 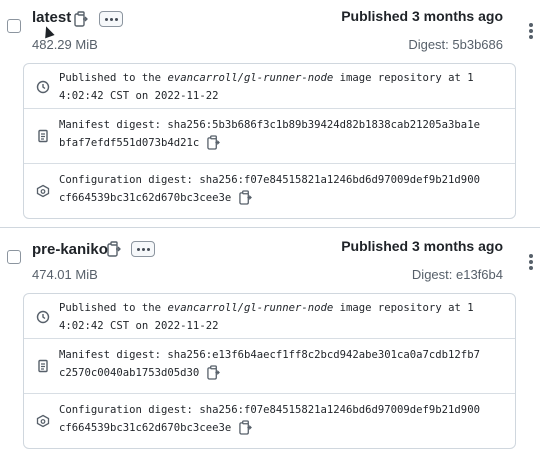 I want to click on tag-name: latest, so click(x=51, y=17).